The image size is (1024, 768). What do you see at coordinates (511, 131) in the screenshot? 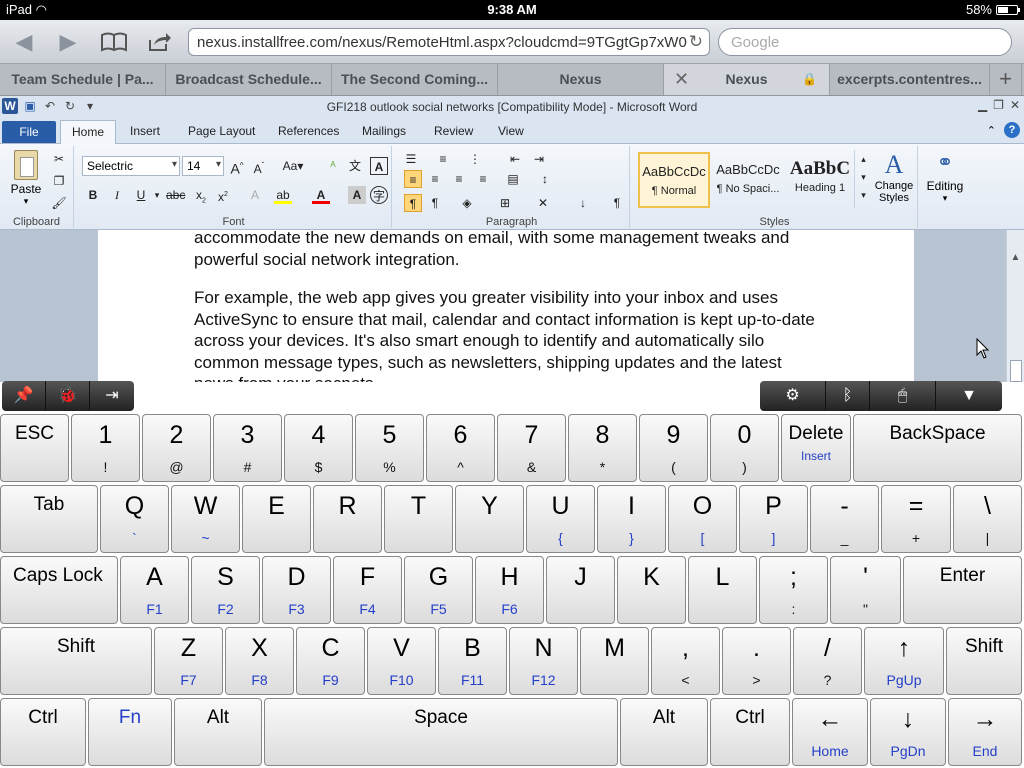
I see `tab-view: View` at bounding box center [511, 131].